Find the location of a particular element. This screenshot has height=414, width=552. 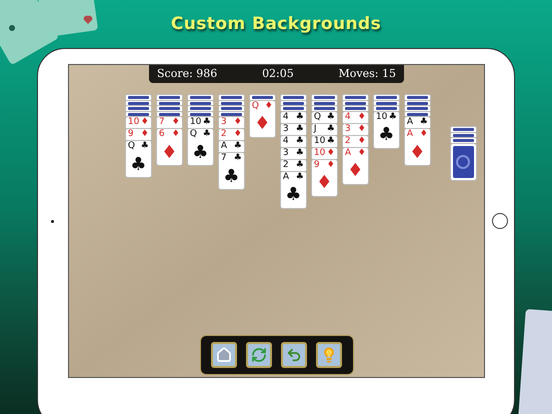

headline: Custom Backgrounds is located at coordinates (276, 24).